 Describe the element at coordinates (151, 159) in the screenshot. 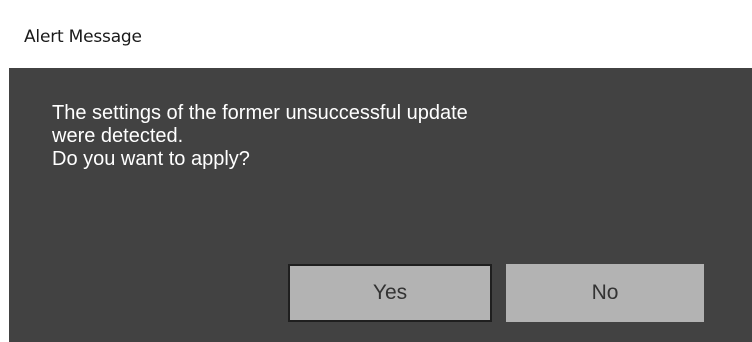

I see `message-line-3: Do you want to apply?` at that location.